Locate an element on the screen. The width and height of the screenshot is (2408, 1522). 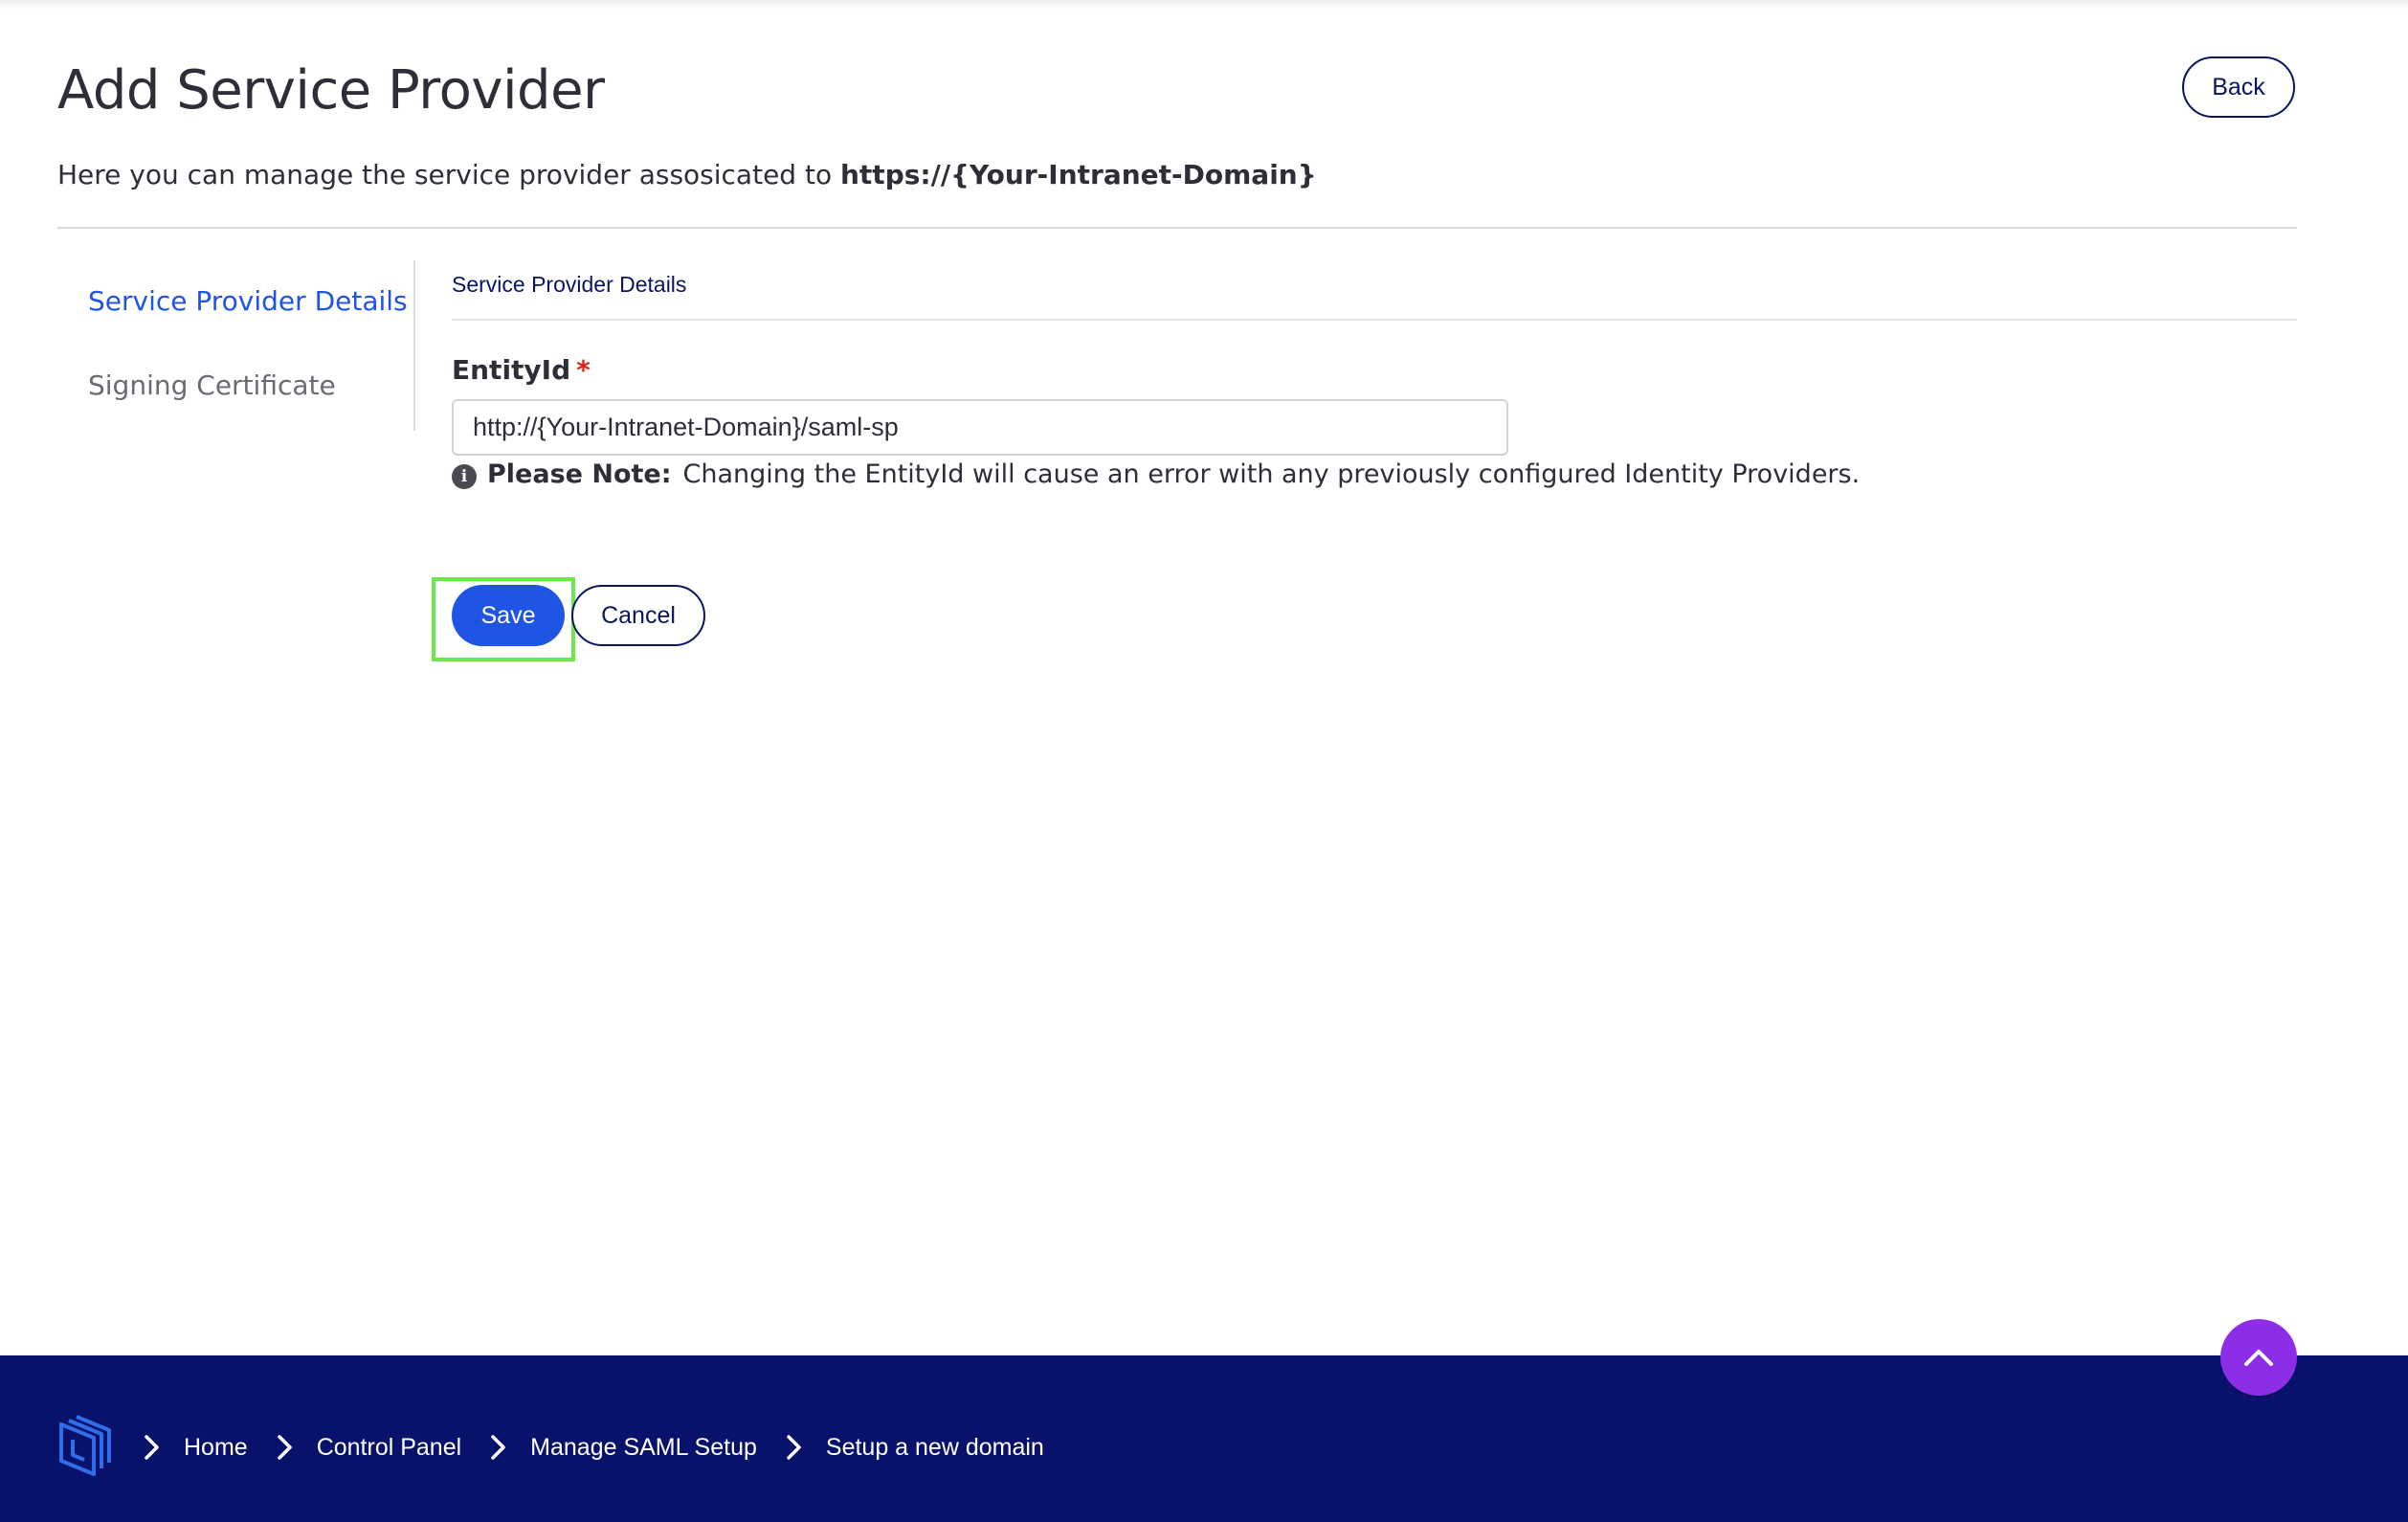
sidenav-item-service-provider-details: Service Provider Details is located at coordinates (248, 301).